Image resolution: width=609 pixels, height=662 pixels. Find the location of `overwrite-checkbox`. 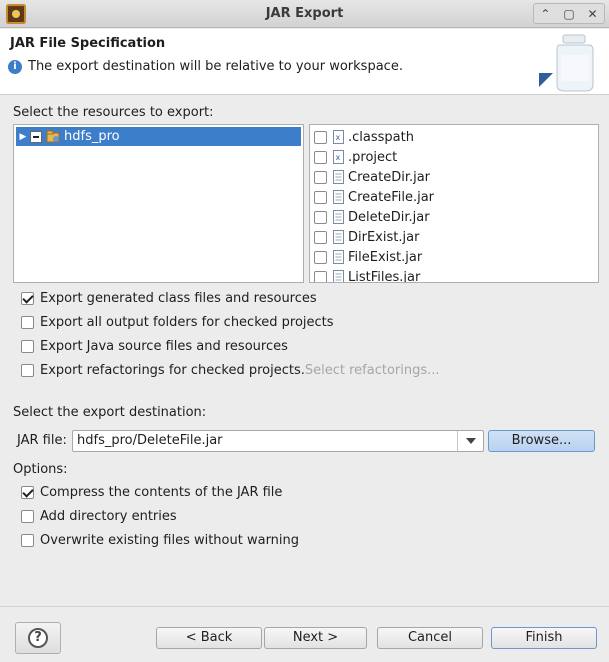

overwrite-checkbox is located at coordinates (27, 540).